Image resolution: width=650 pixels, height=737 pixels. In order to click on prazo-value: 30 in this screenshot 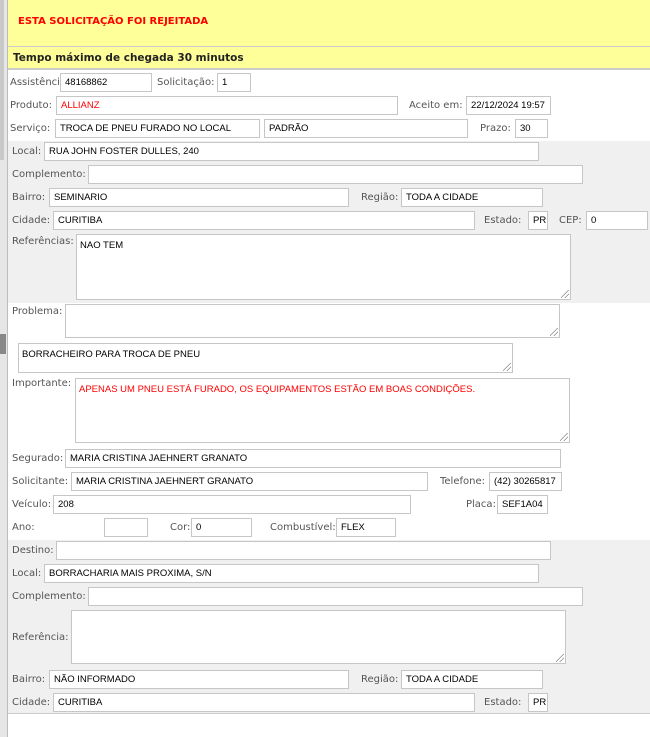, I will do `click(525, 128)`.